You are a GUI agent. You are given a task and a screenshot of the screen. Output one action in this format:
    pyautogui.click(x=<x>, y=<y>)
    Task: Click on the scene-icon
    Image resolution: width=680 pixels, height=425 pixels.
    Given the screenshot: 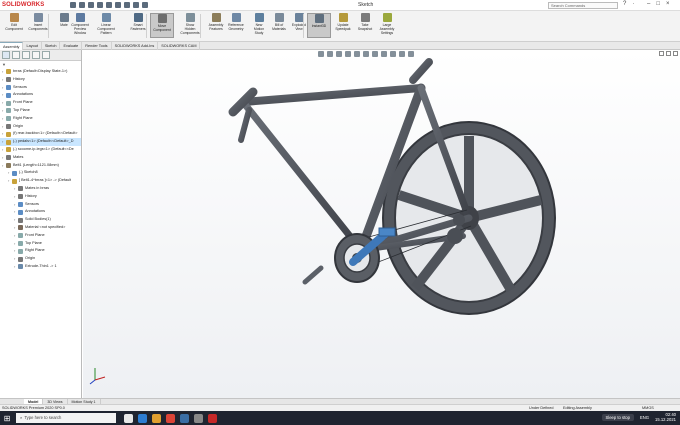 What is the action you would take?
    pyautogui.click(x=393, y=54)
    